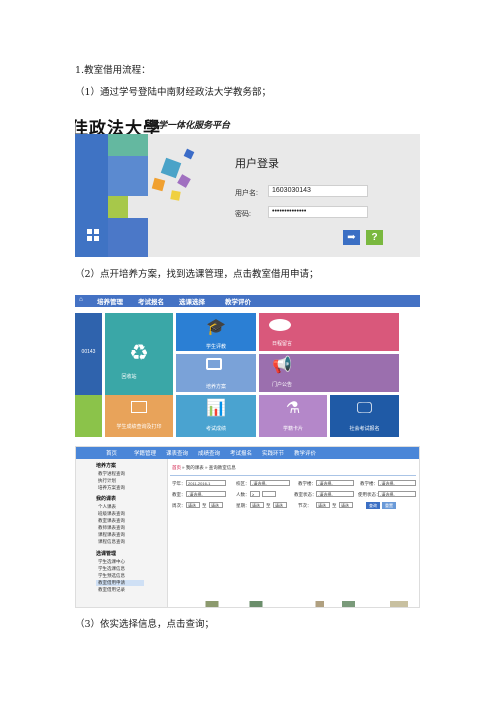 This screenshot has width=496, height=702. Describe the element at coordinates (145, 624) in the screenshot. I see `step3-text: （3）依实选择信息，点击查询；` at that location.